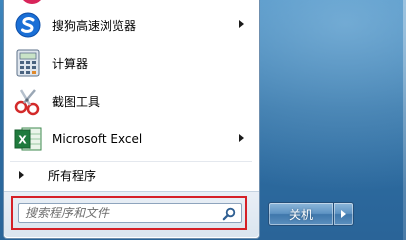  Describe the element at coordinates (131, 101) in the screenshot. I see `menu-item-snipping-tool: 截图工具` at that location.